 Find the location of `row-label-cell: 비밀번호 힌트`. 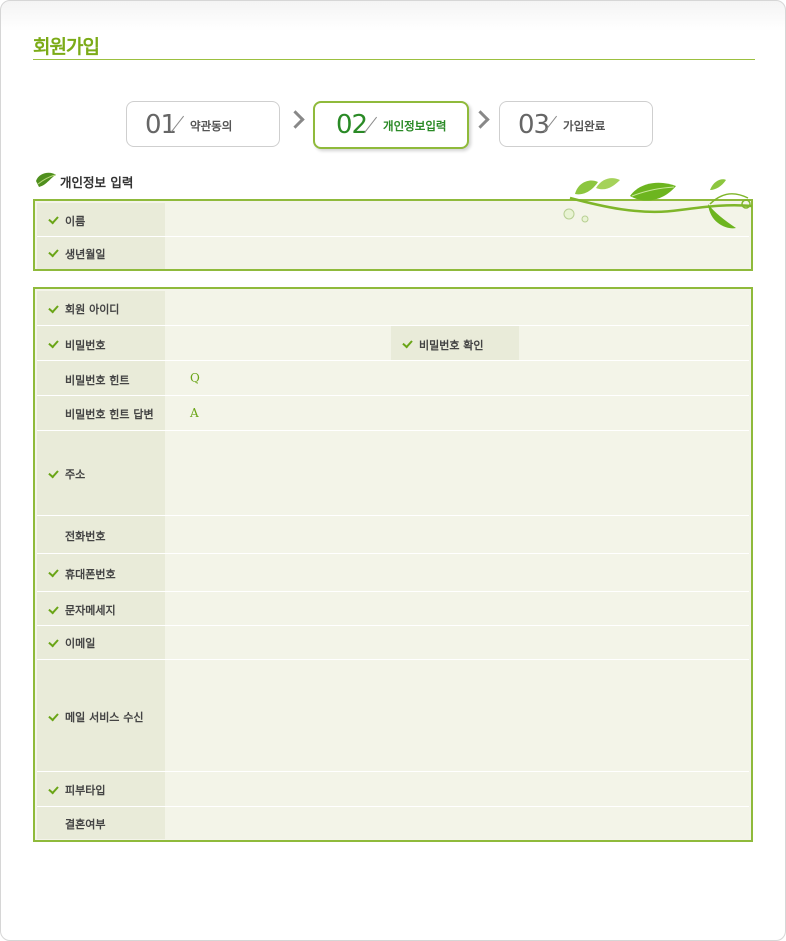

row-label-cell: 비밀번호 힌트 is located at coordinates (101, 378).